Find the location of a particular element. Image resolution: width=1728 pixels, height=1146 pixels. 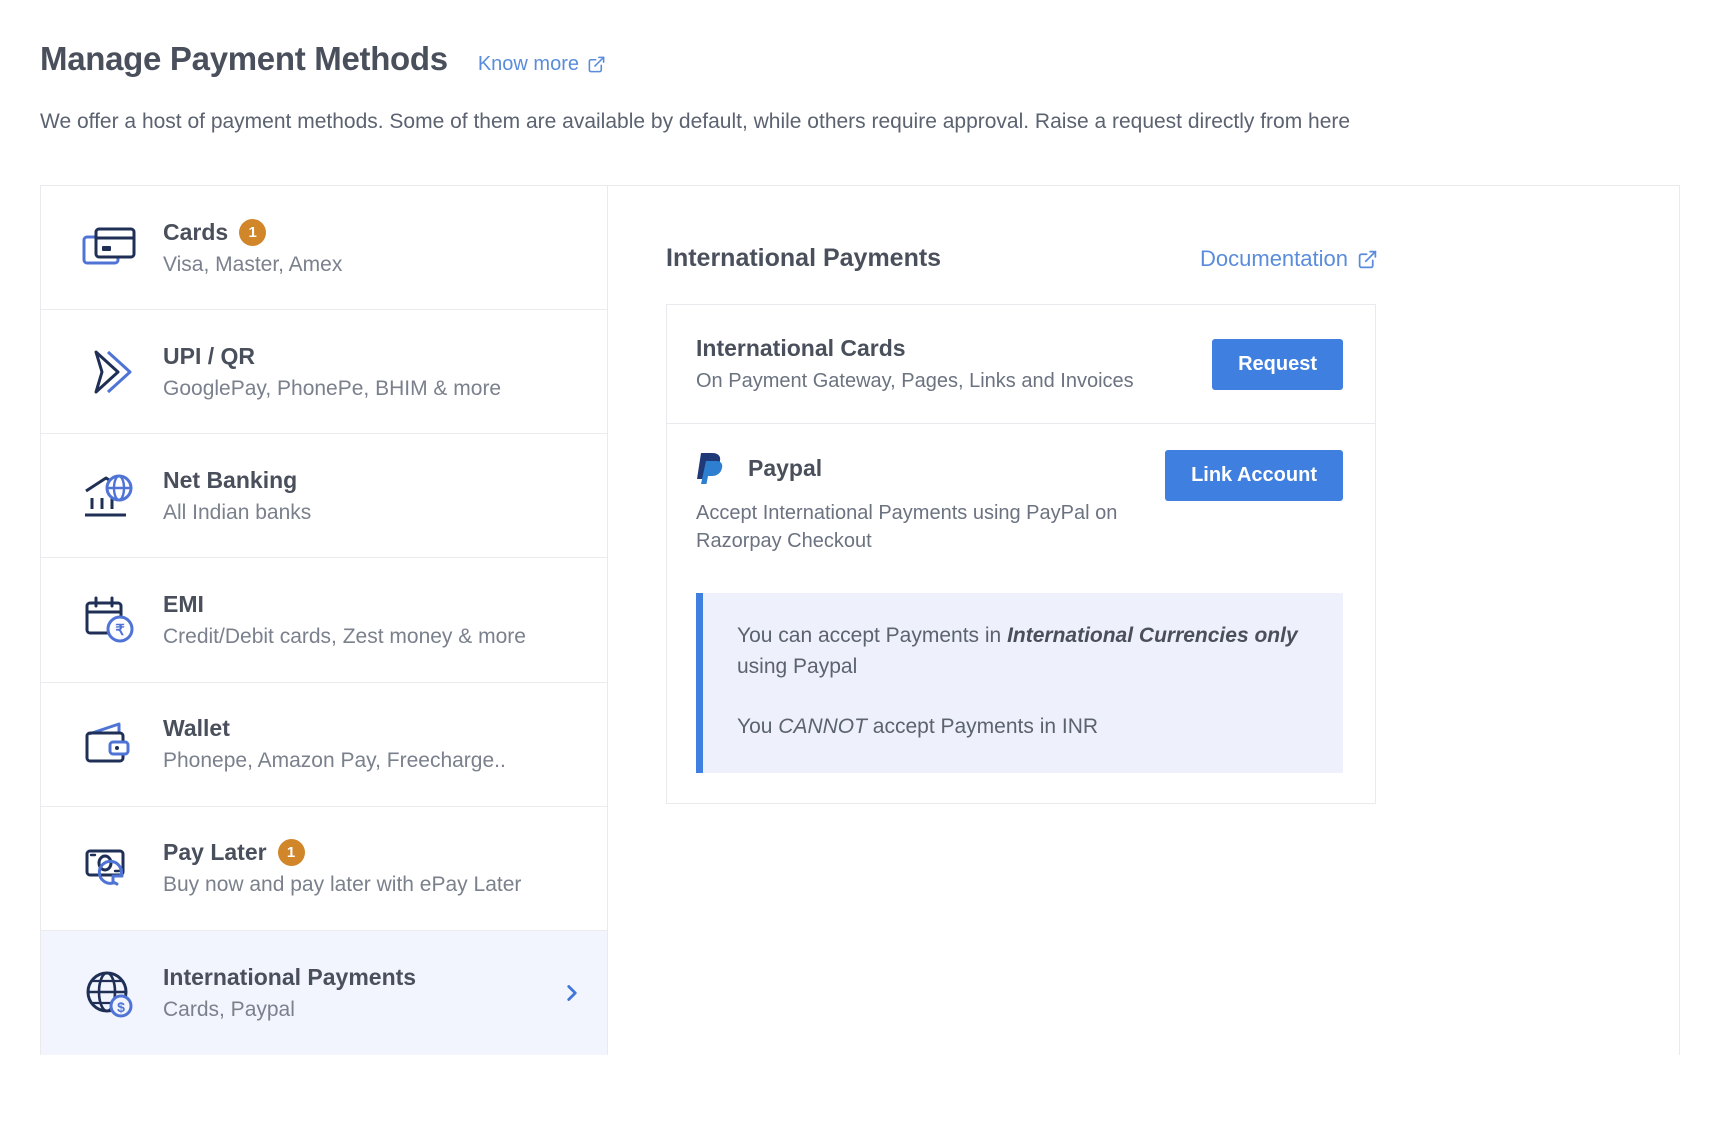

link-account-button: Link Account is located at coordinates (1254, 475).